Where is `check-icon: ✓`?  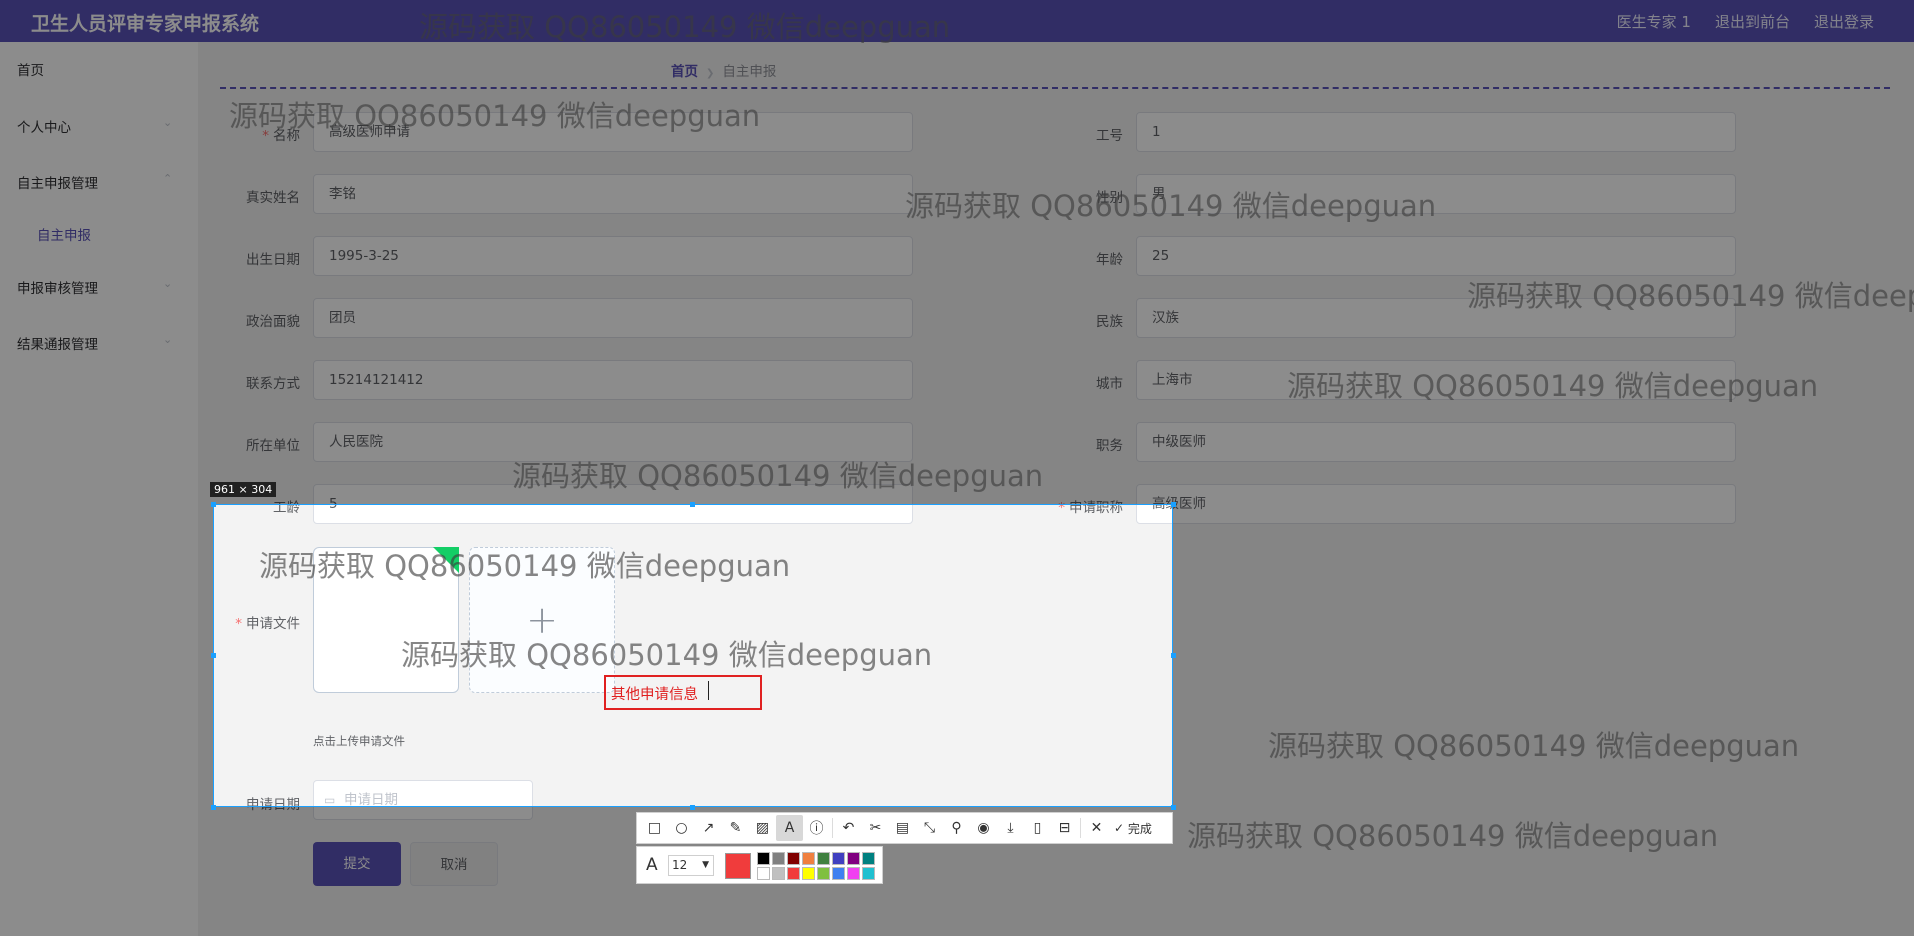
check-icon: ✓ is located at coordinates (1119, 828).